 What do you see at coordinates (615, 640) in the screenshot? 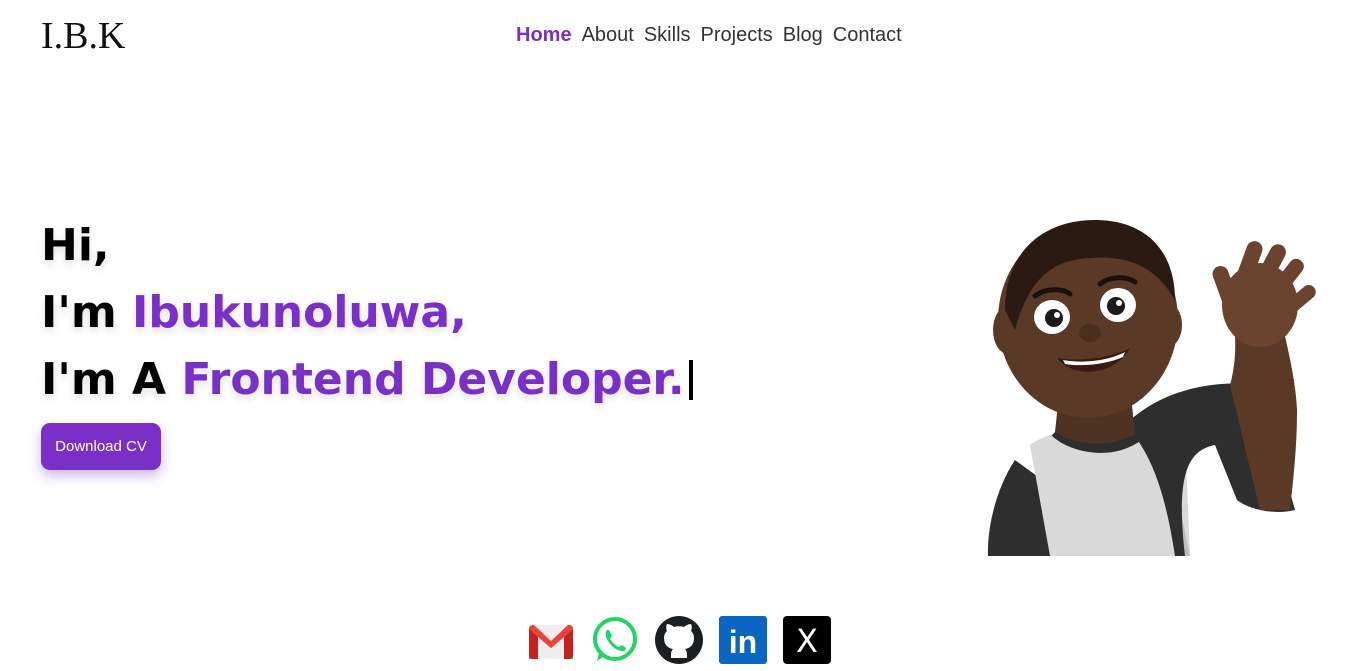
I see `whatsapp-icon` at bounding box center [615, 640].